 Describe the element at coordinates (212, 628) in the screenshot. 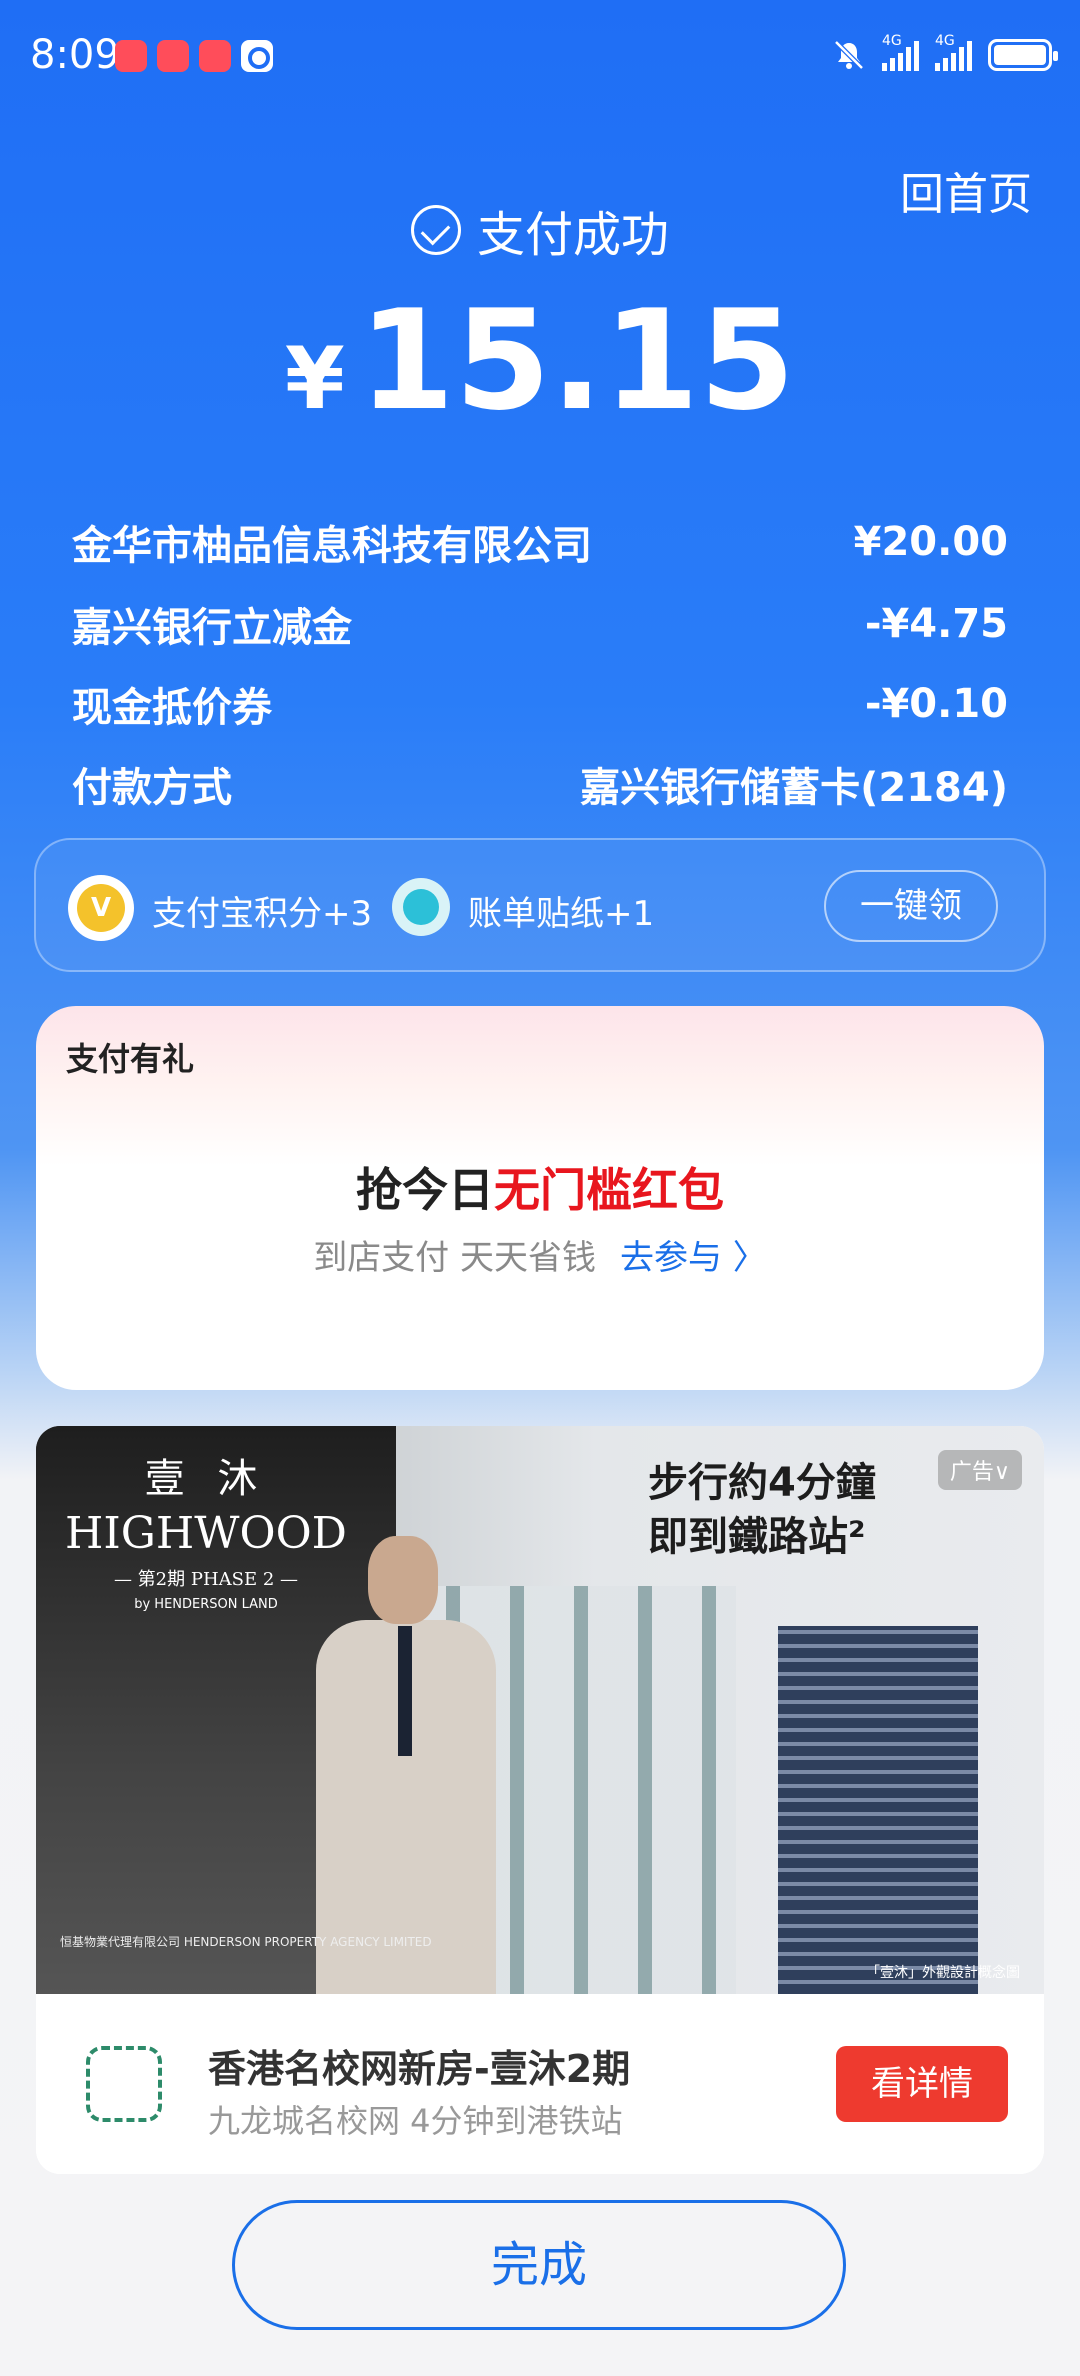

I see `detail-label: 嘉兴银行立减金` at that location.